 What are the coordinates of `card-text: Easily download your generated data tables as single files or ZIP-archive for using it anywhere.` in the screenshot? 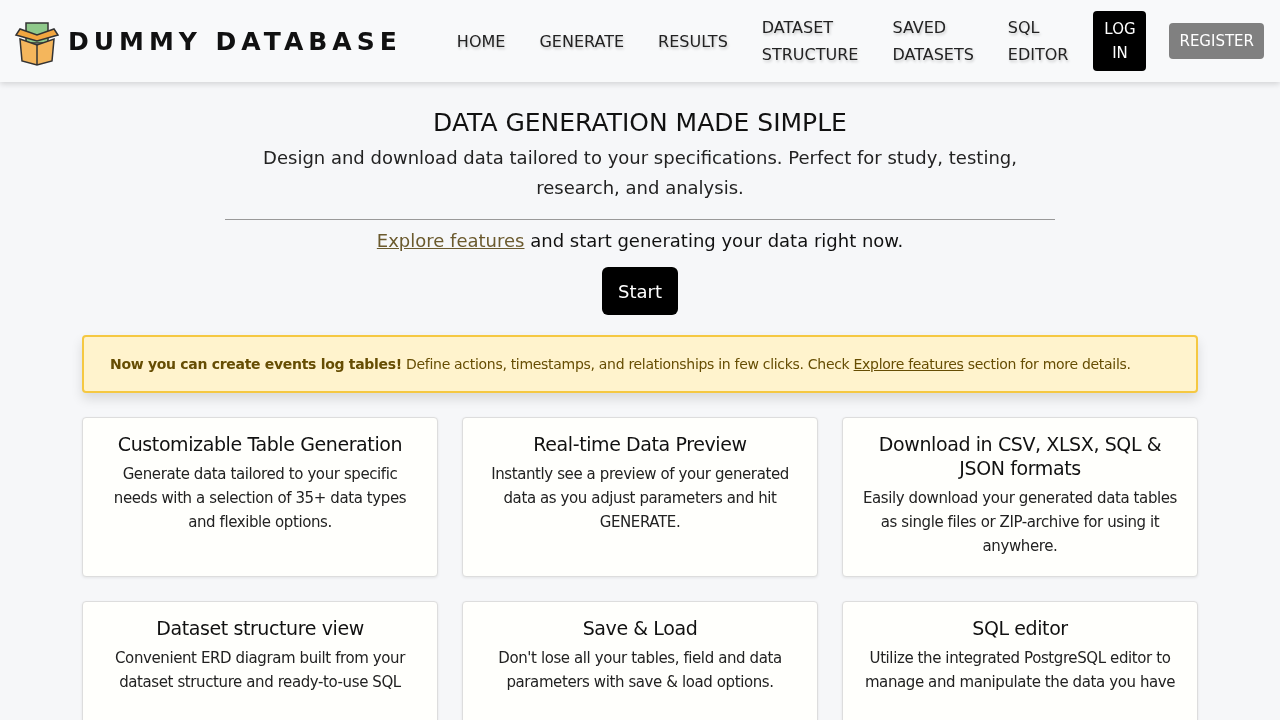 It's located at (1020, 522).